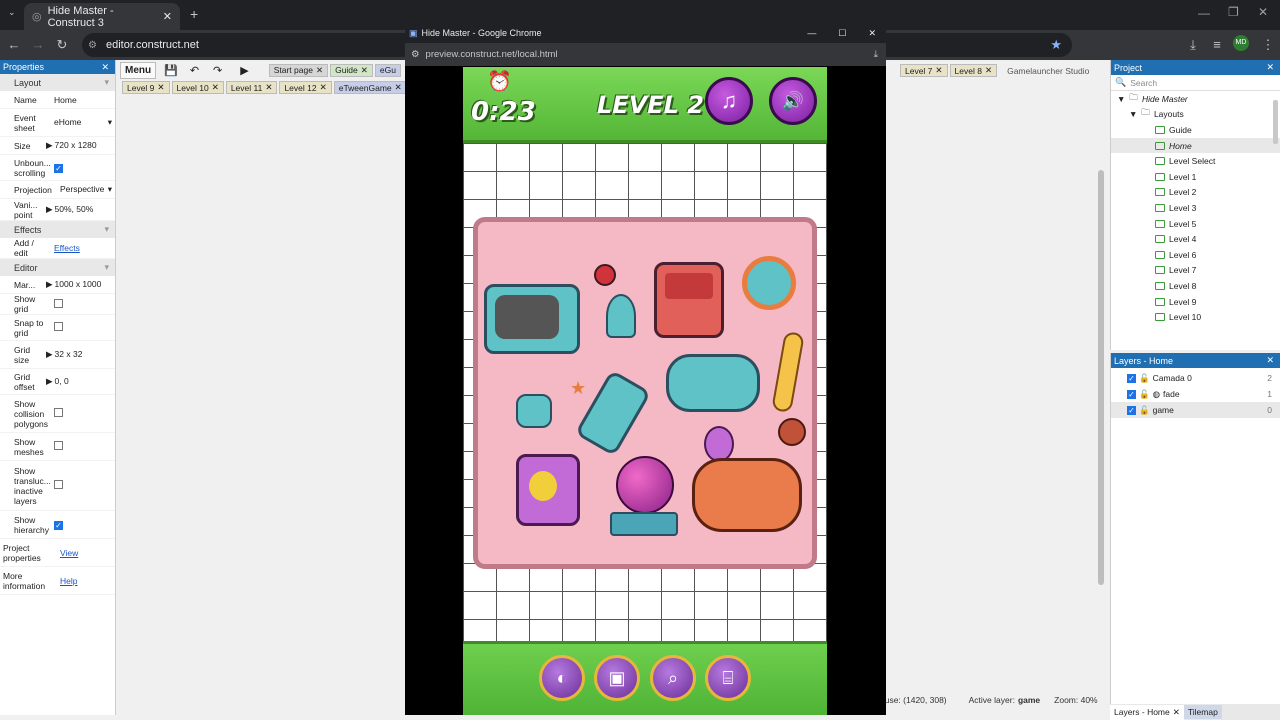  I want to click on close-properties-icon: ✕, so click(105, 67).